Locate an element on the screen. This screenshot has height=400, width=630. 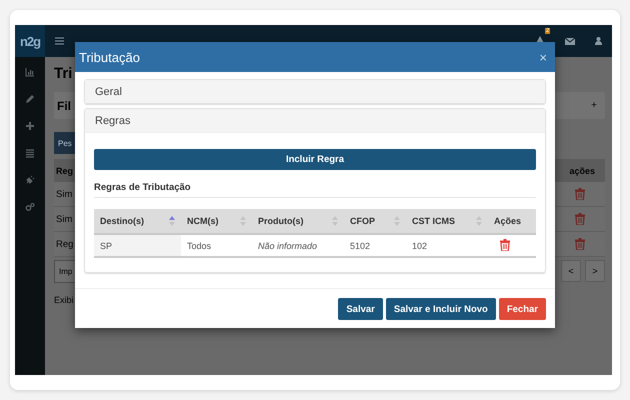
close-button: Fechar is located at coordinates (522, 309).